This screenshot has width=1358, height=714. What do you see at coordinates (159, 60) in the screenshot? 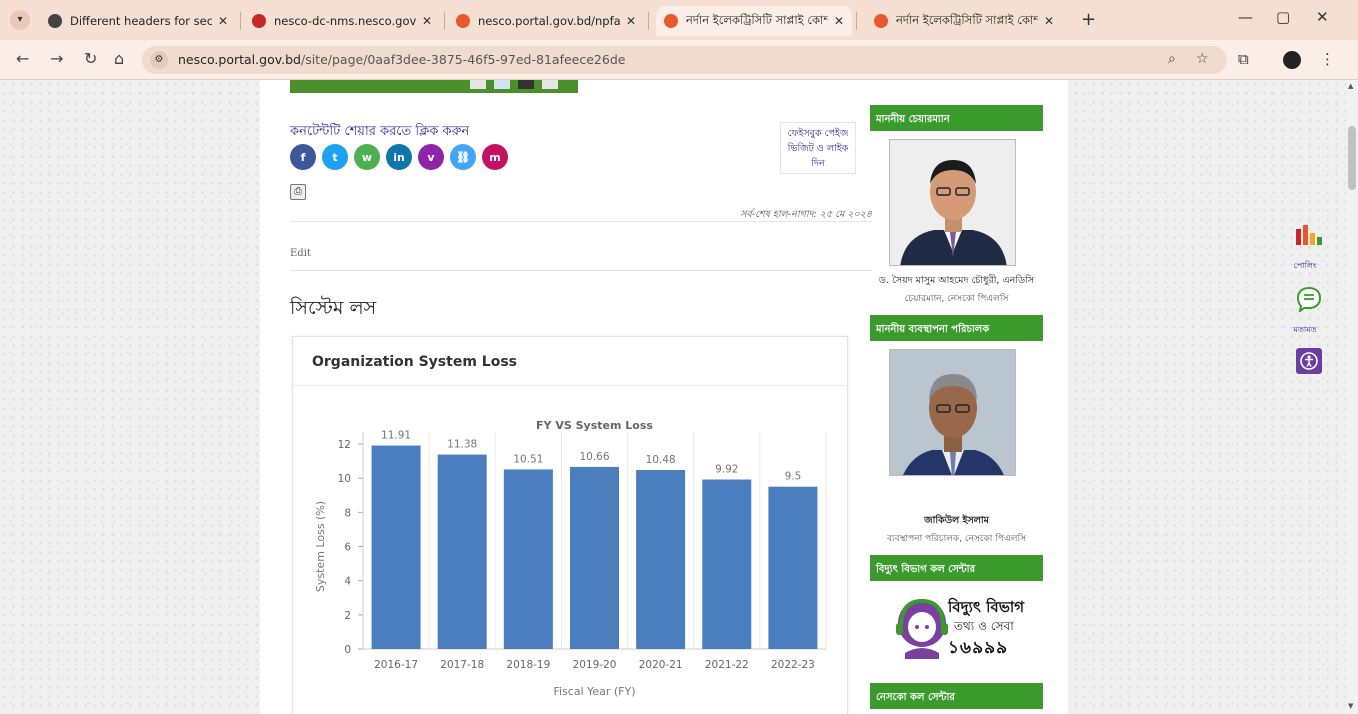
I see `site-info-icon: ⚙` at bounding box center [159, 60].